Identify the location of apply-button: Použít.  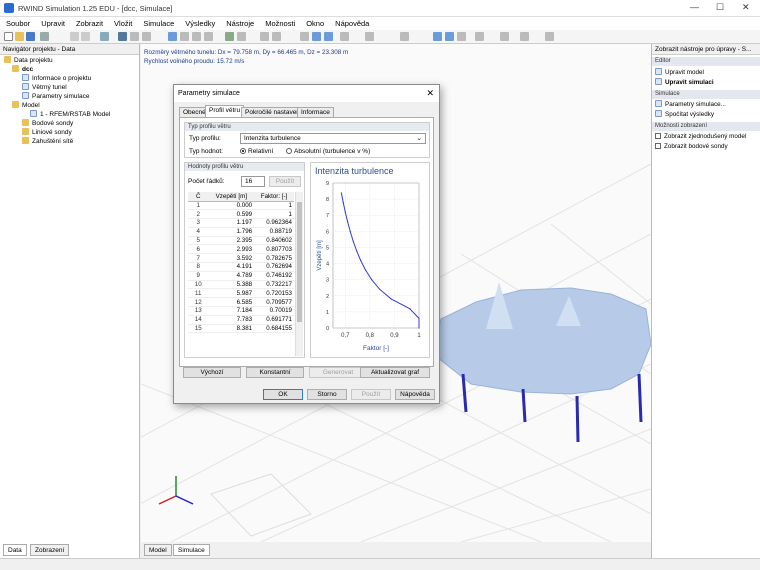
(371, 394).